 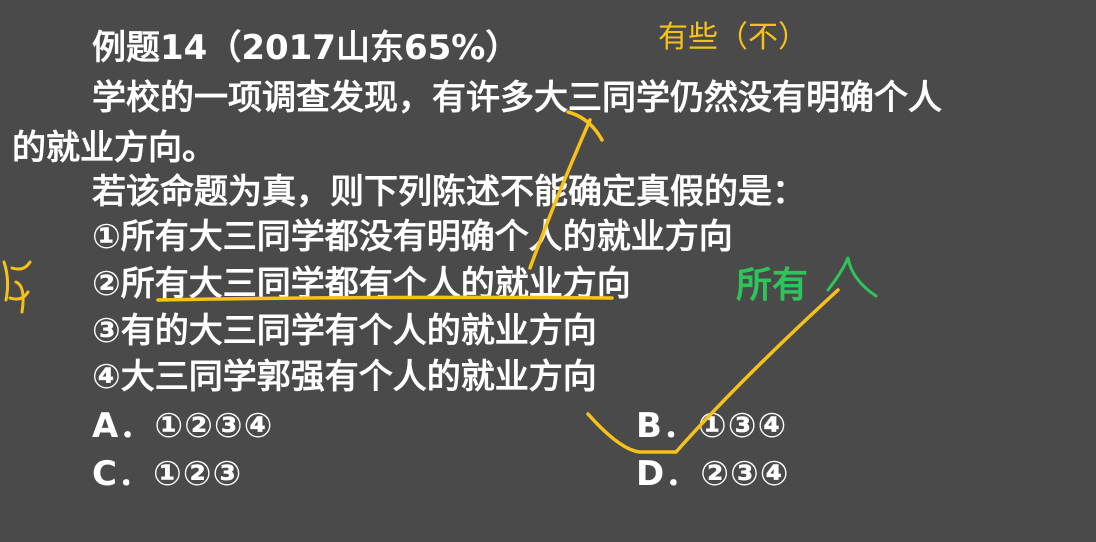 I want to click on question-title: 例题14（2017山东65%）, so click(x=306, y=48).